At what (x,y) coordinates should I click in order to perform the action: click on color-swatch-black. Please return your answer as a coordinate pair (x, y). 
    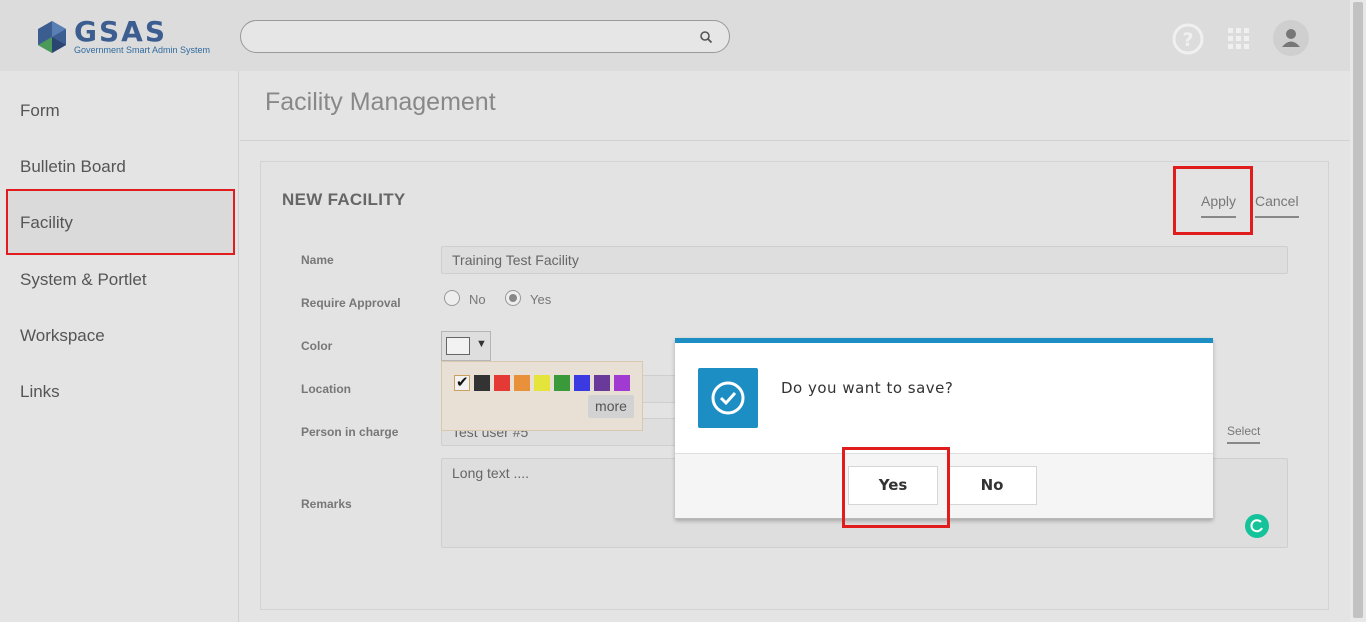
    Looking at the image, I should click on (482, 383).